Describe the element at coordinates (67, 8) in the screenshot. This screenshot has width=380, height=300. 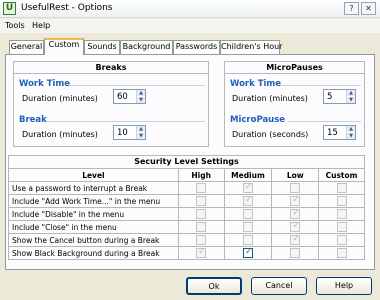
I see `window-title: UsefulRest - Options` at that location.